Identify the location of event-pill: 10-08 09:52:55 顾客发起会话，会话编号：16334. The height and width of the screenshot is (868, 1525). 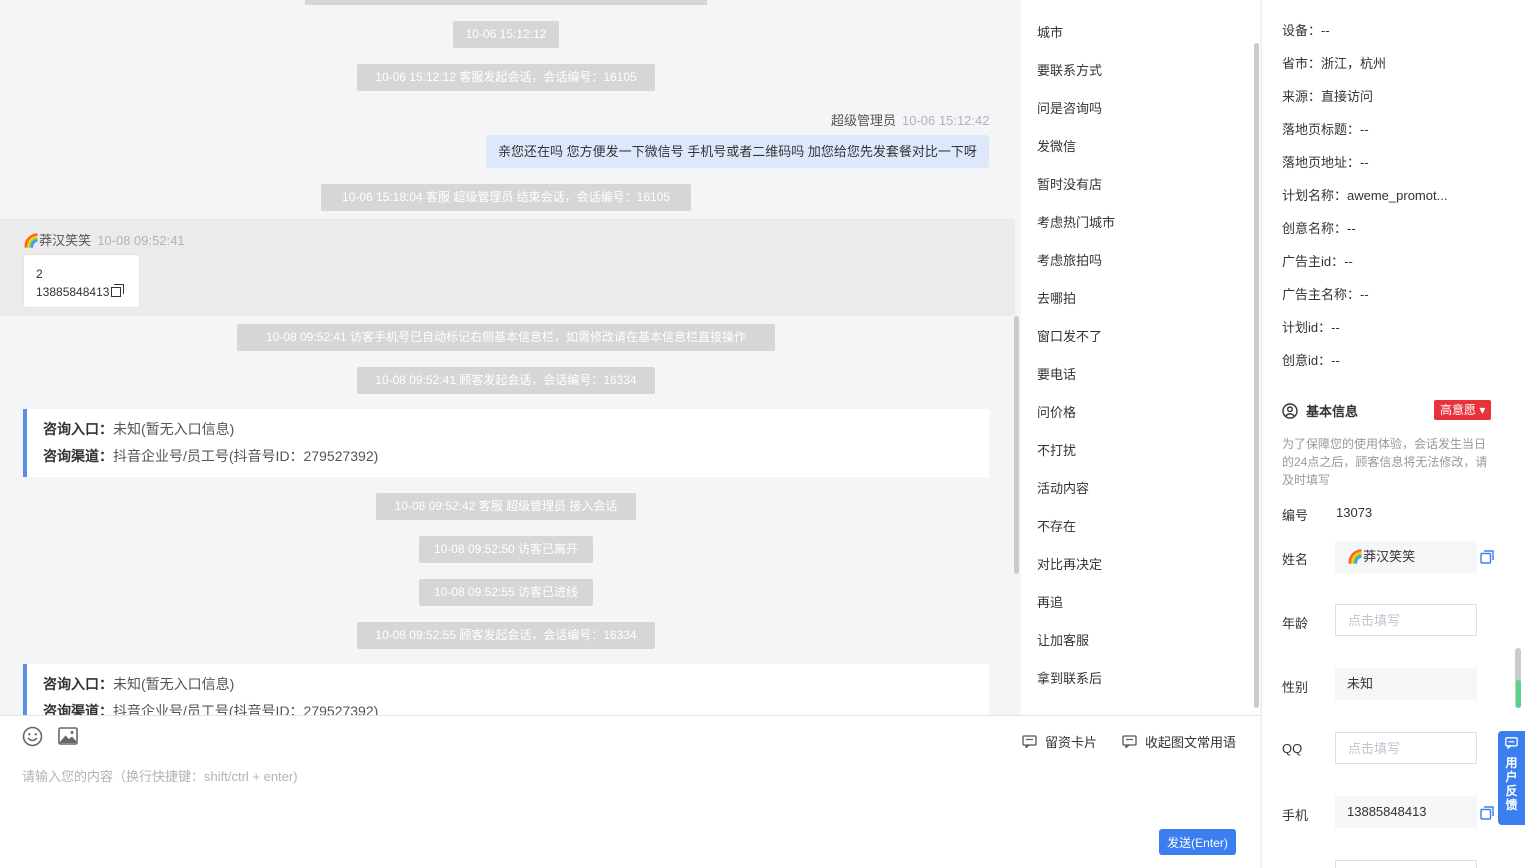
(506, 635).